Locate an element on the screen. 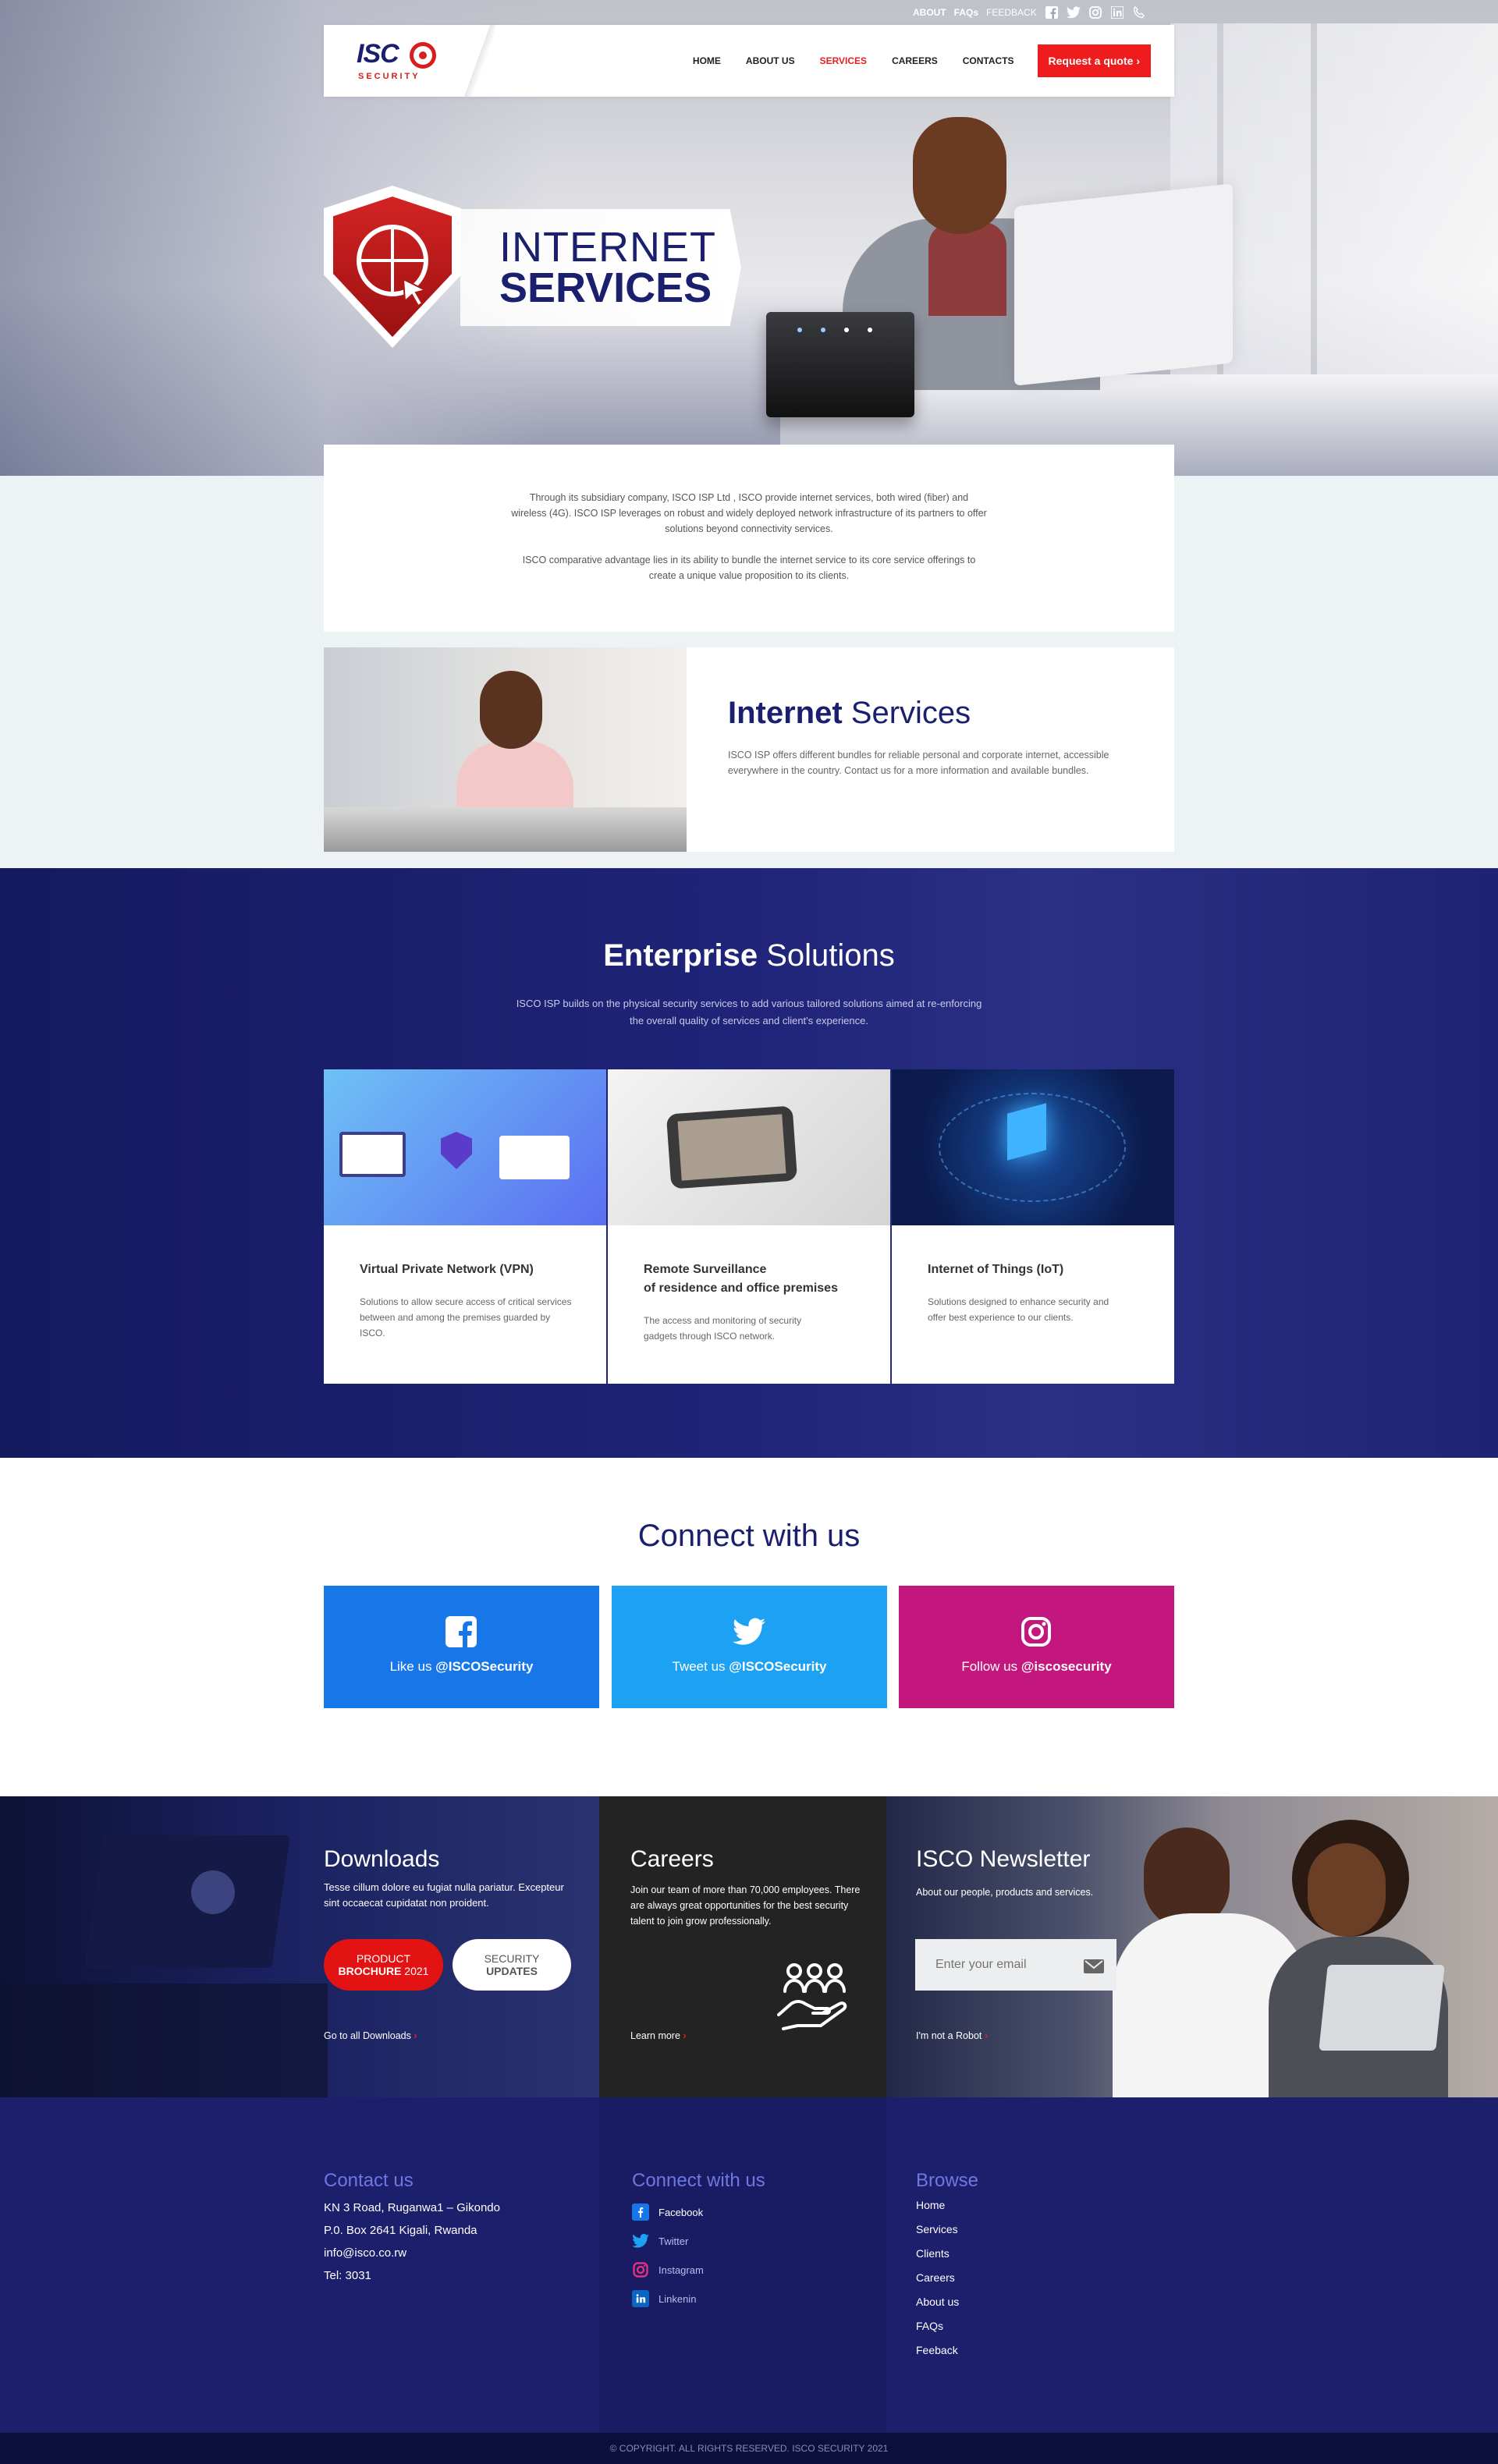 The height and width of the screenshot is (2464, 1498). internet-shield-badge is located at coordinates (394, 267).